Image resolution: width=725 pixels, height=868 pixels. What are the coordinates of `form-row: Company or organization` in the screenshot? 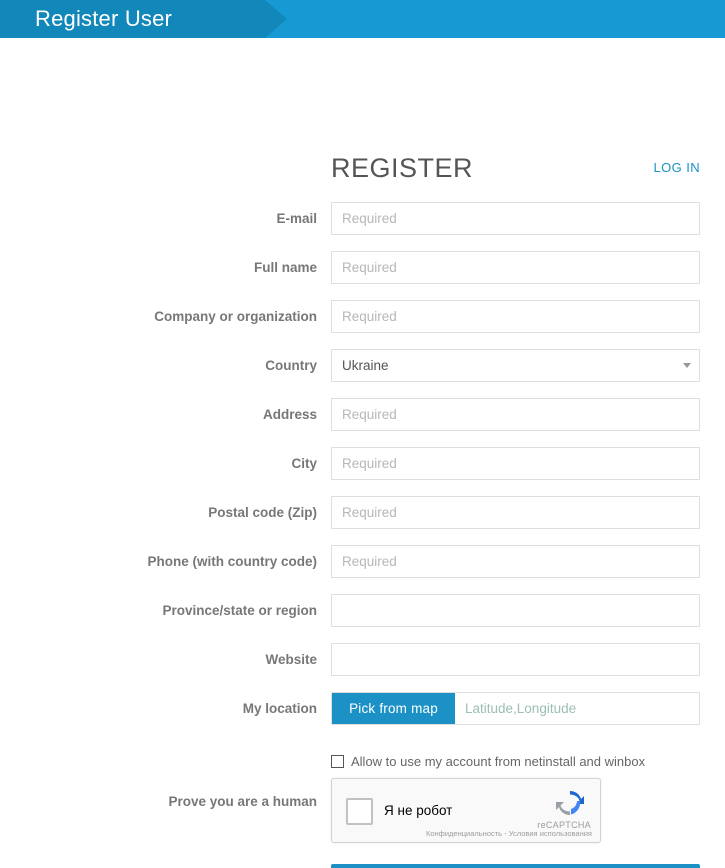 It's located at (362, 324).